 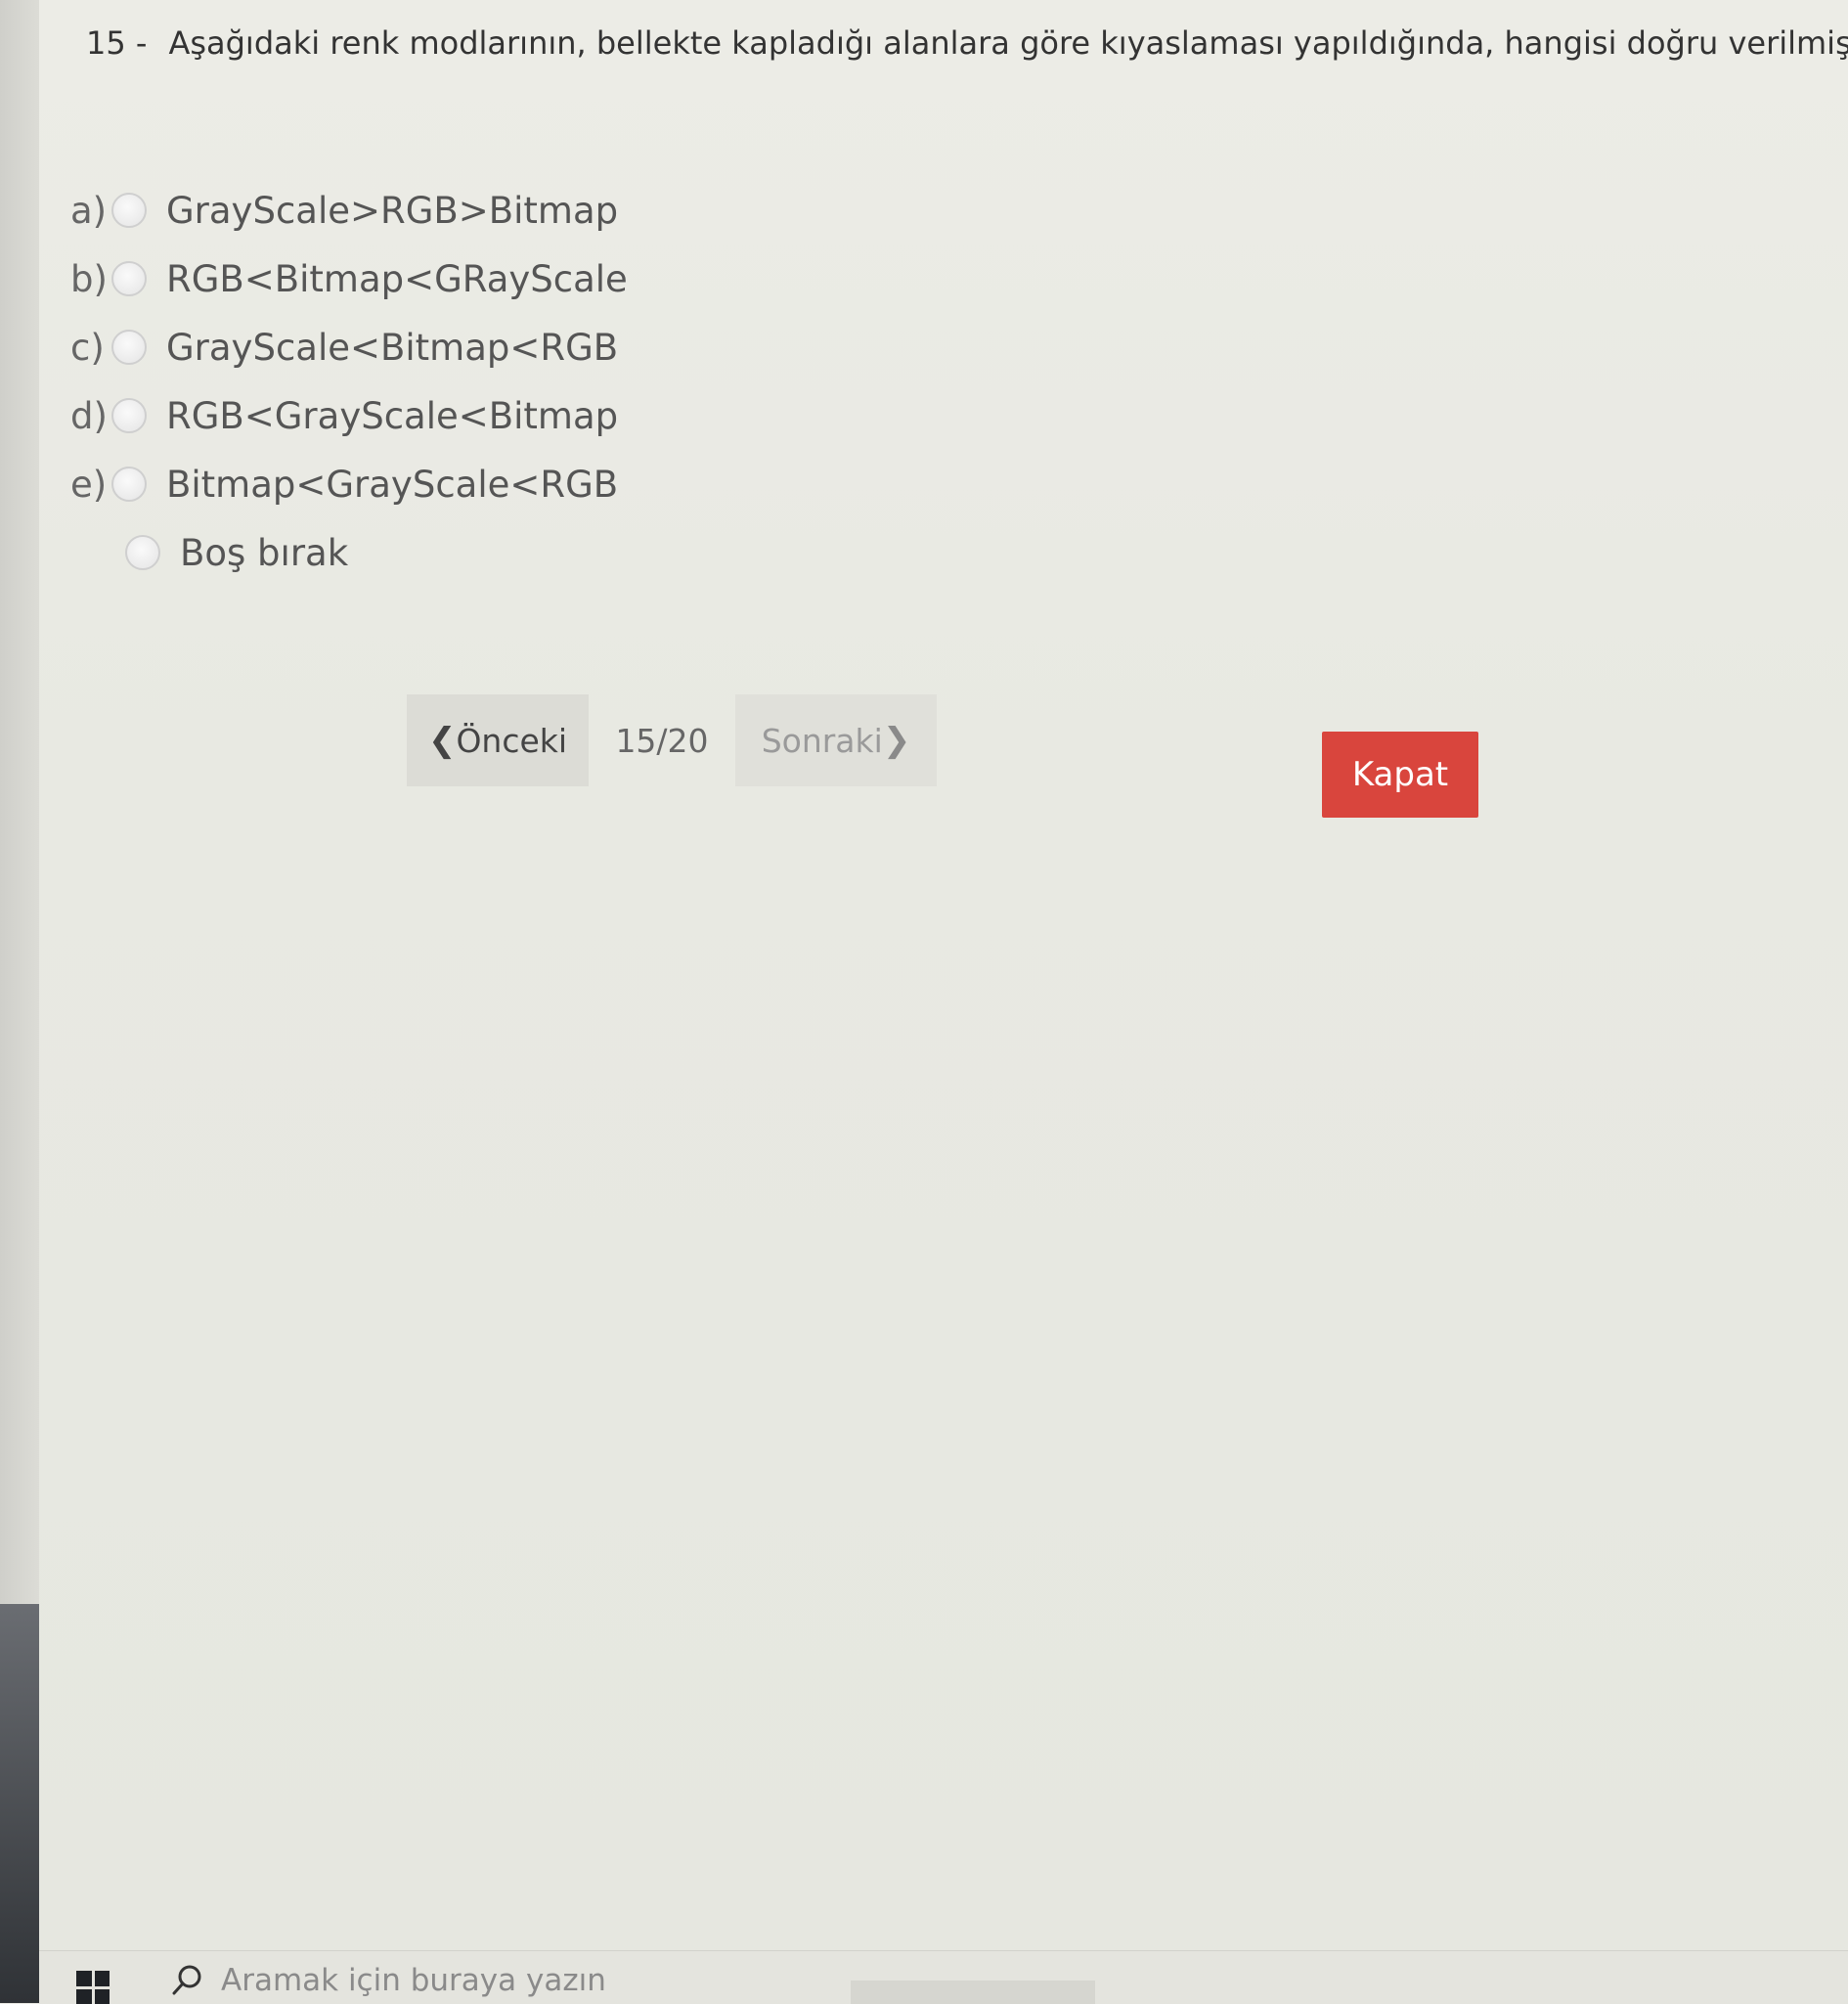 I want to click on pagination: ❮ Önceki 15/20 Sonraki ❯, so click(x=672, y=740).